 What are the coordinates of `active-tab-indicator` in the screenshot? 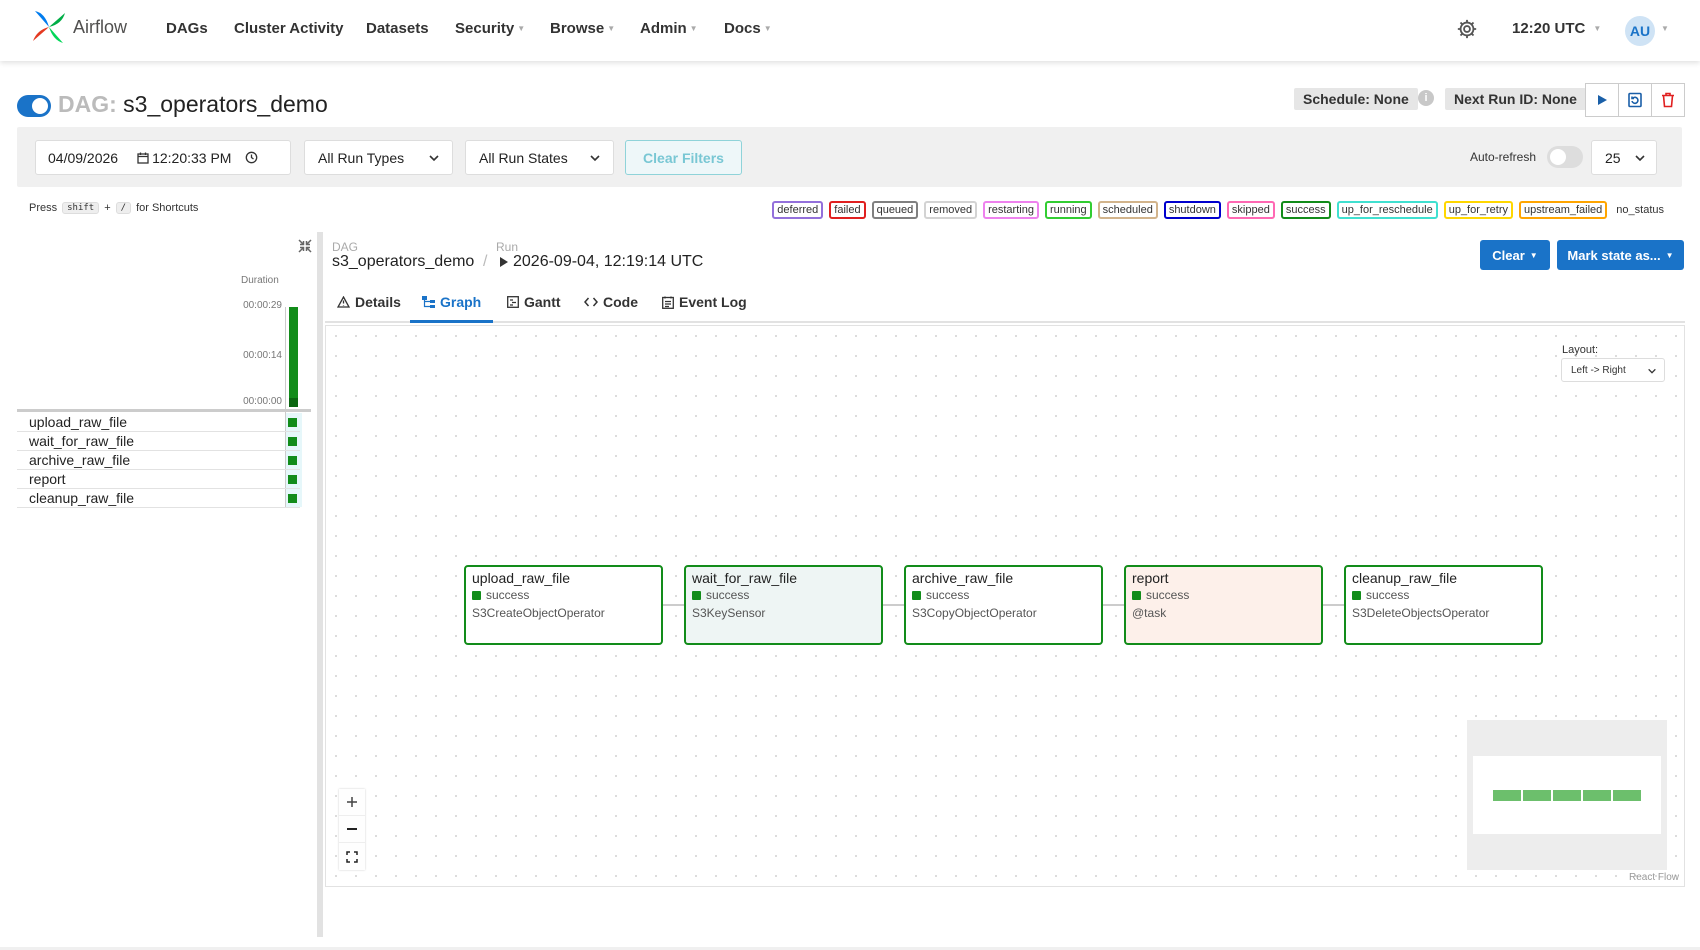 It's located at (451, 321).